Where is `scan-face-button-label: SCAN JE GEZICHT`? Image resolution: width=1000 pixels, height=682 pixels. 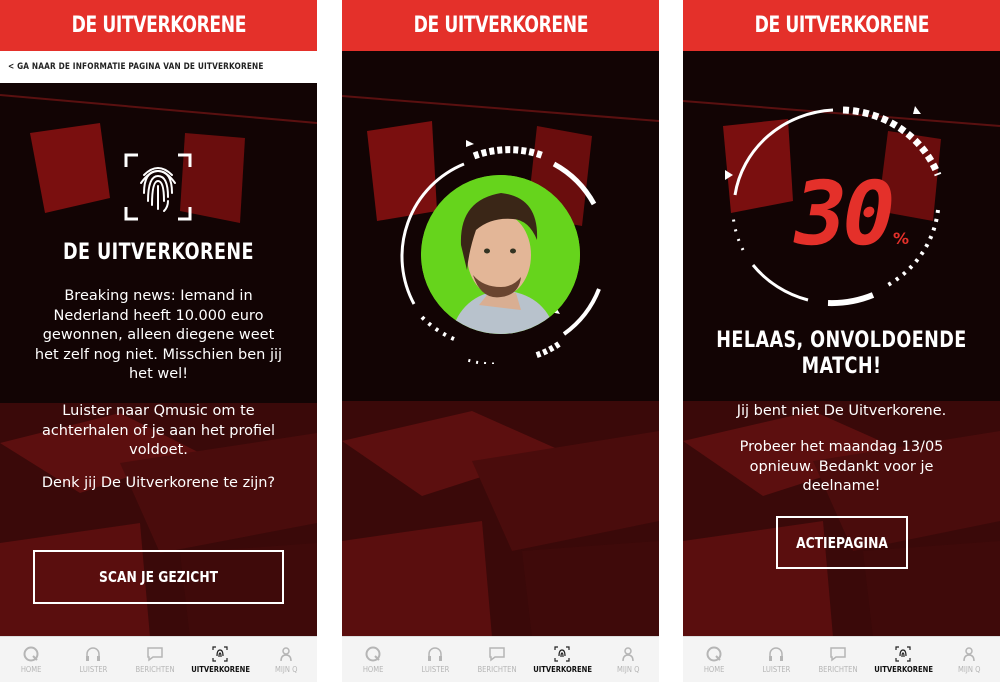
scan-face-button-label: SCAN JE GEZICHT is located at coordinates (158, 577).